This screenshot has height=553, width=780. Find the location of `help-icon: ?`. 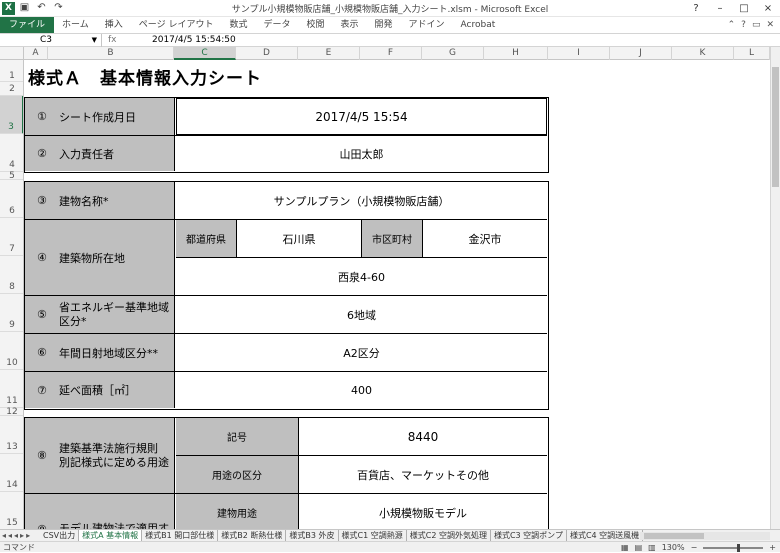

help-icon: ? is located at coordinates (743, 25).